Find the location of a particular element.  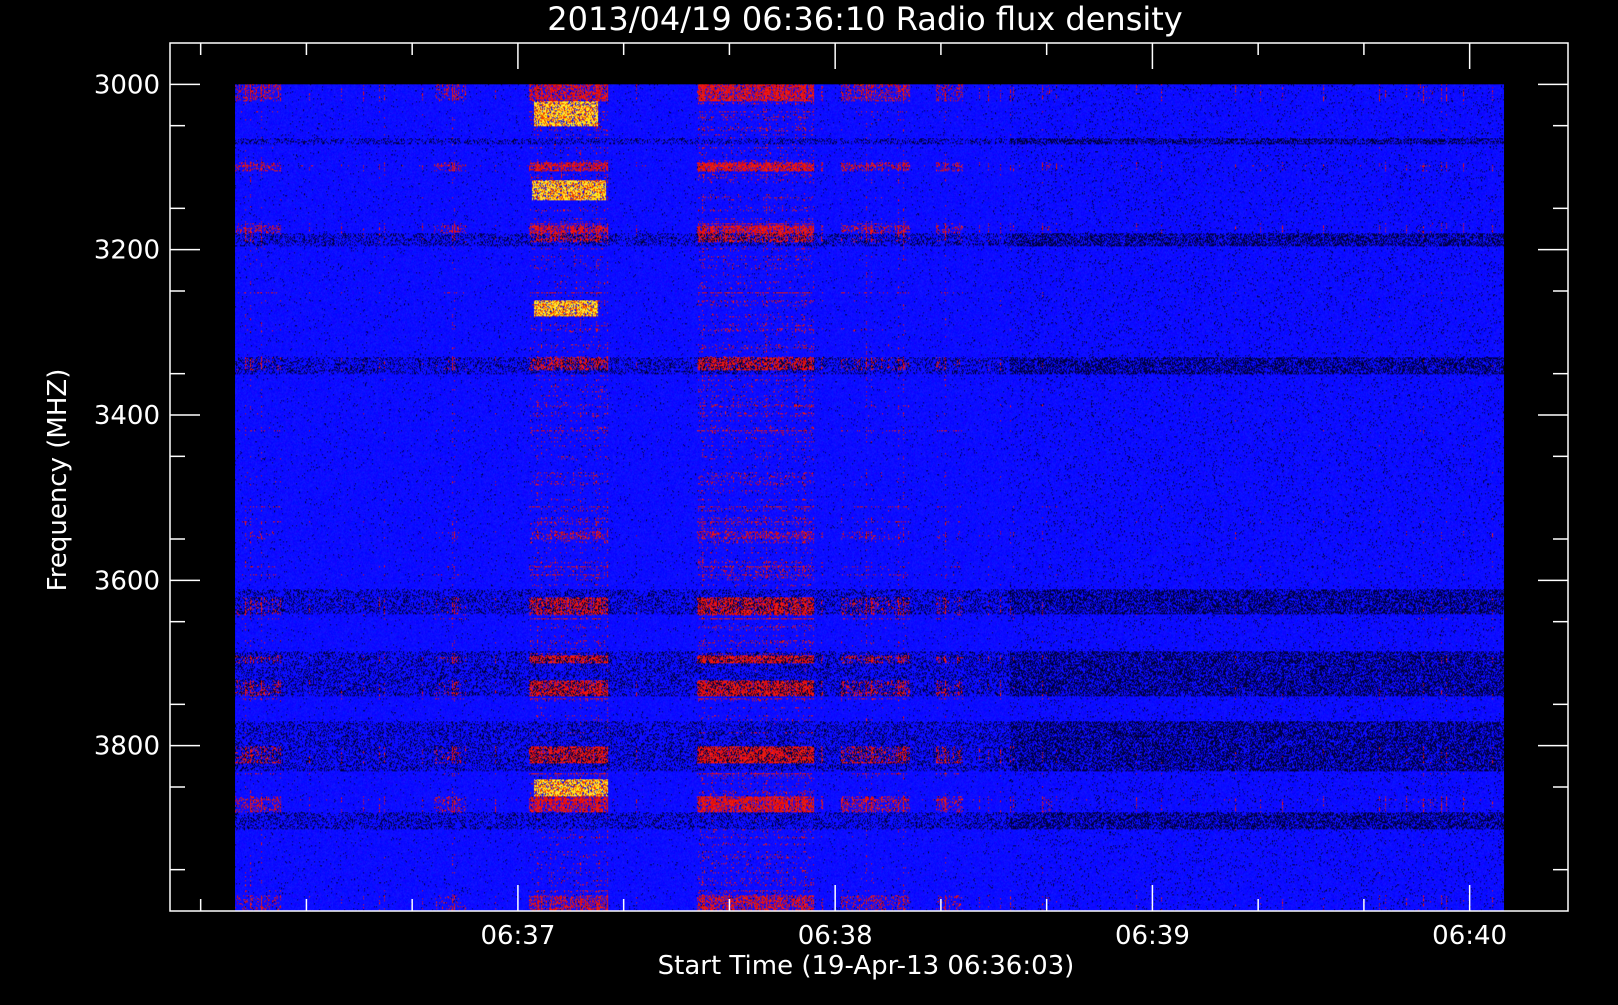

x-tick-label: 06:40 is located at coordinates (1469, 936).